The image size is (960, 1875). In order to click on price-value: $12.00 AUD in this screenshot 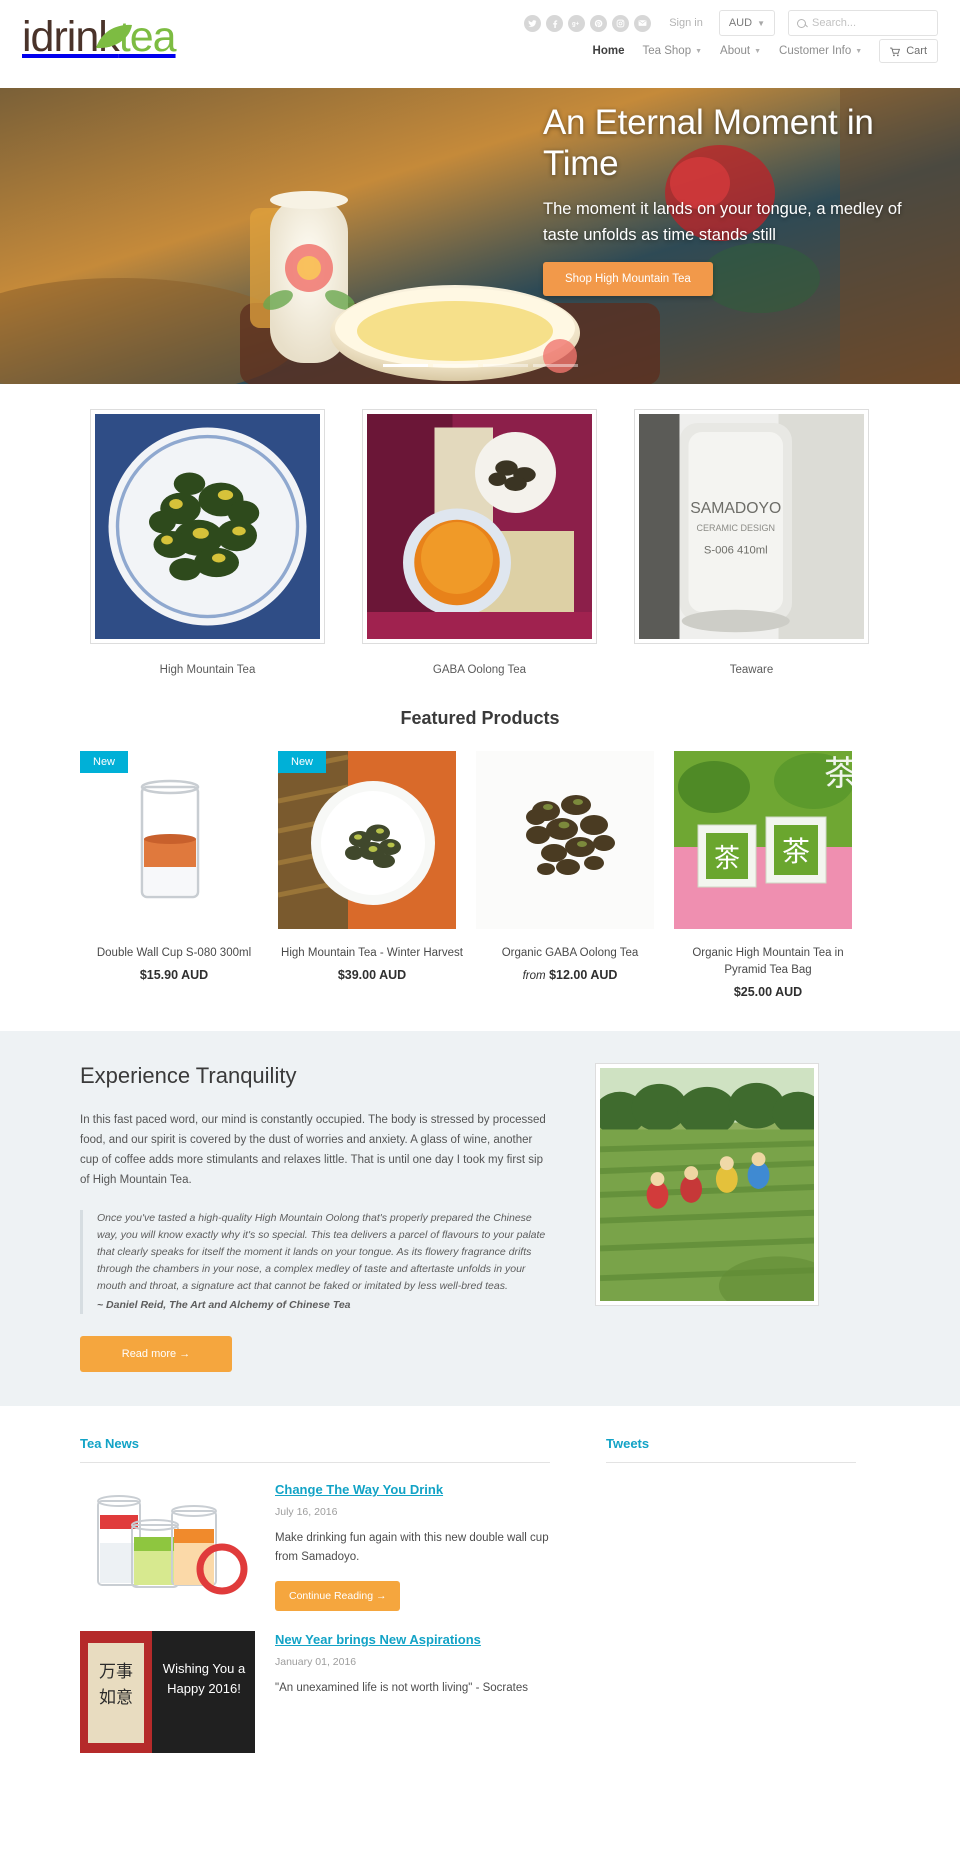, I will do `click(583, 975)`.